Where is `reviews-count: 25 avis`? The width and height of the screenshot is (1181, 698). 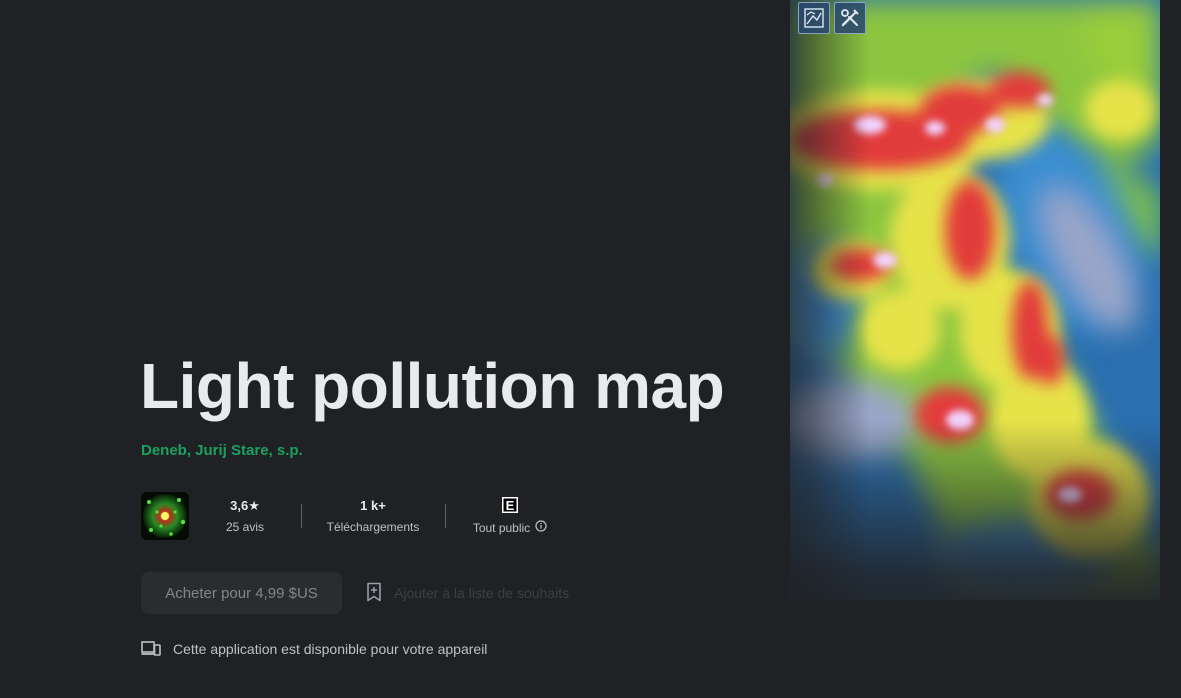 reviews-count: 25 avis is located at coordinates (245, 527).